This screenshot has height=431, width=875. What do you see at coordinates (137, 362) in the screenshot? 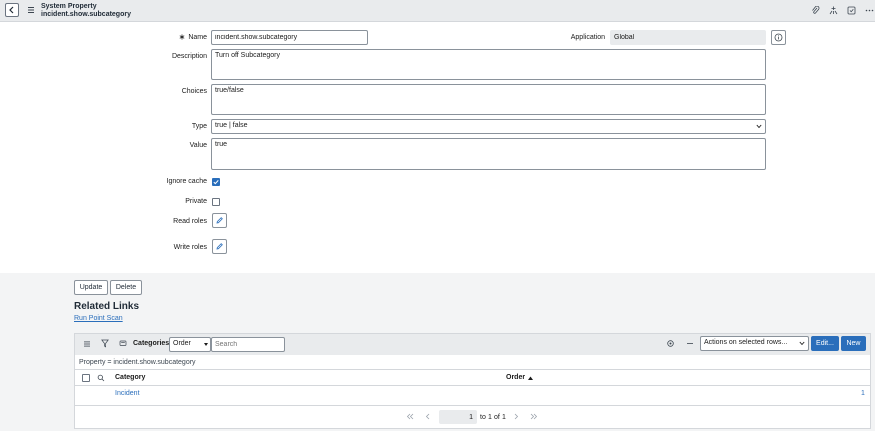
I see `list-breadcrumb: Property = incident.show.subcategory` at bounding box center [137, 362].